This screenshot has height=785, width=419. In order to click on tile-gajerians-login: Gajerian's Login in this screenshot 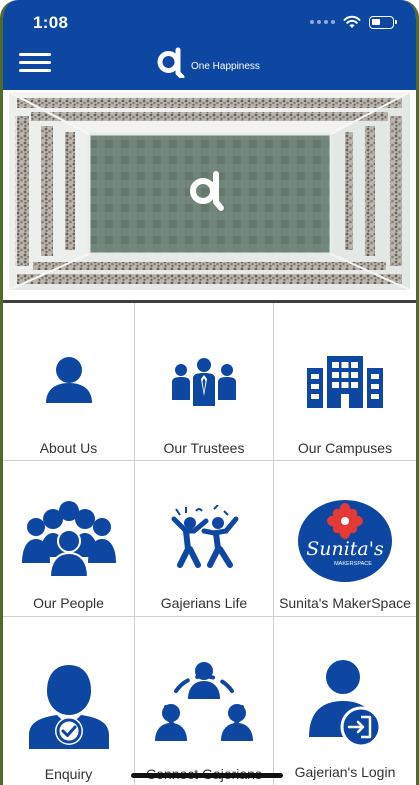, I will do `click(345, 701)`.